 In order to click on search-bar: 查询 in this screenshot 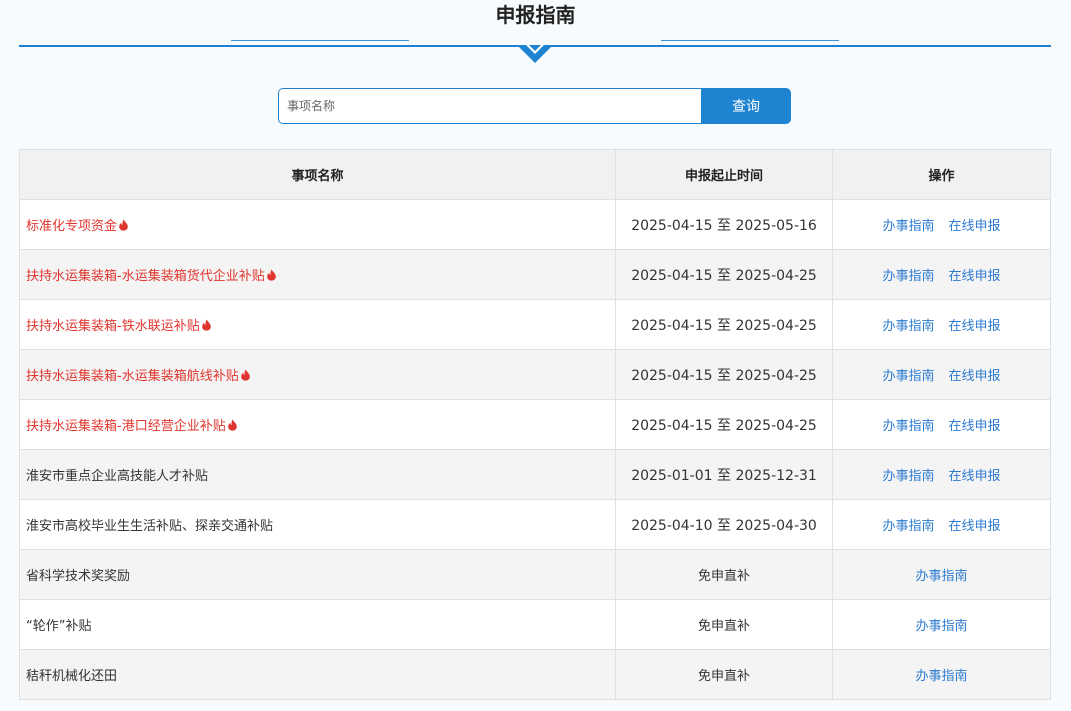, I will do `click(534, 106)`.